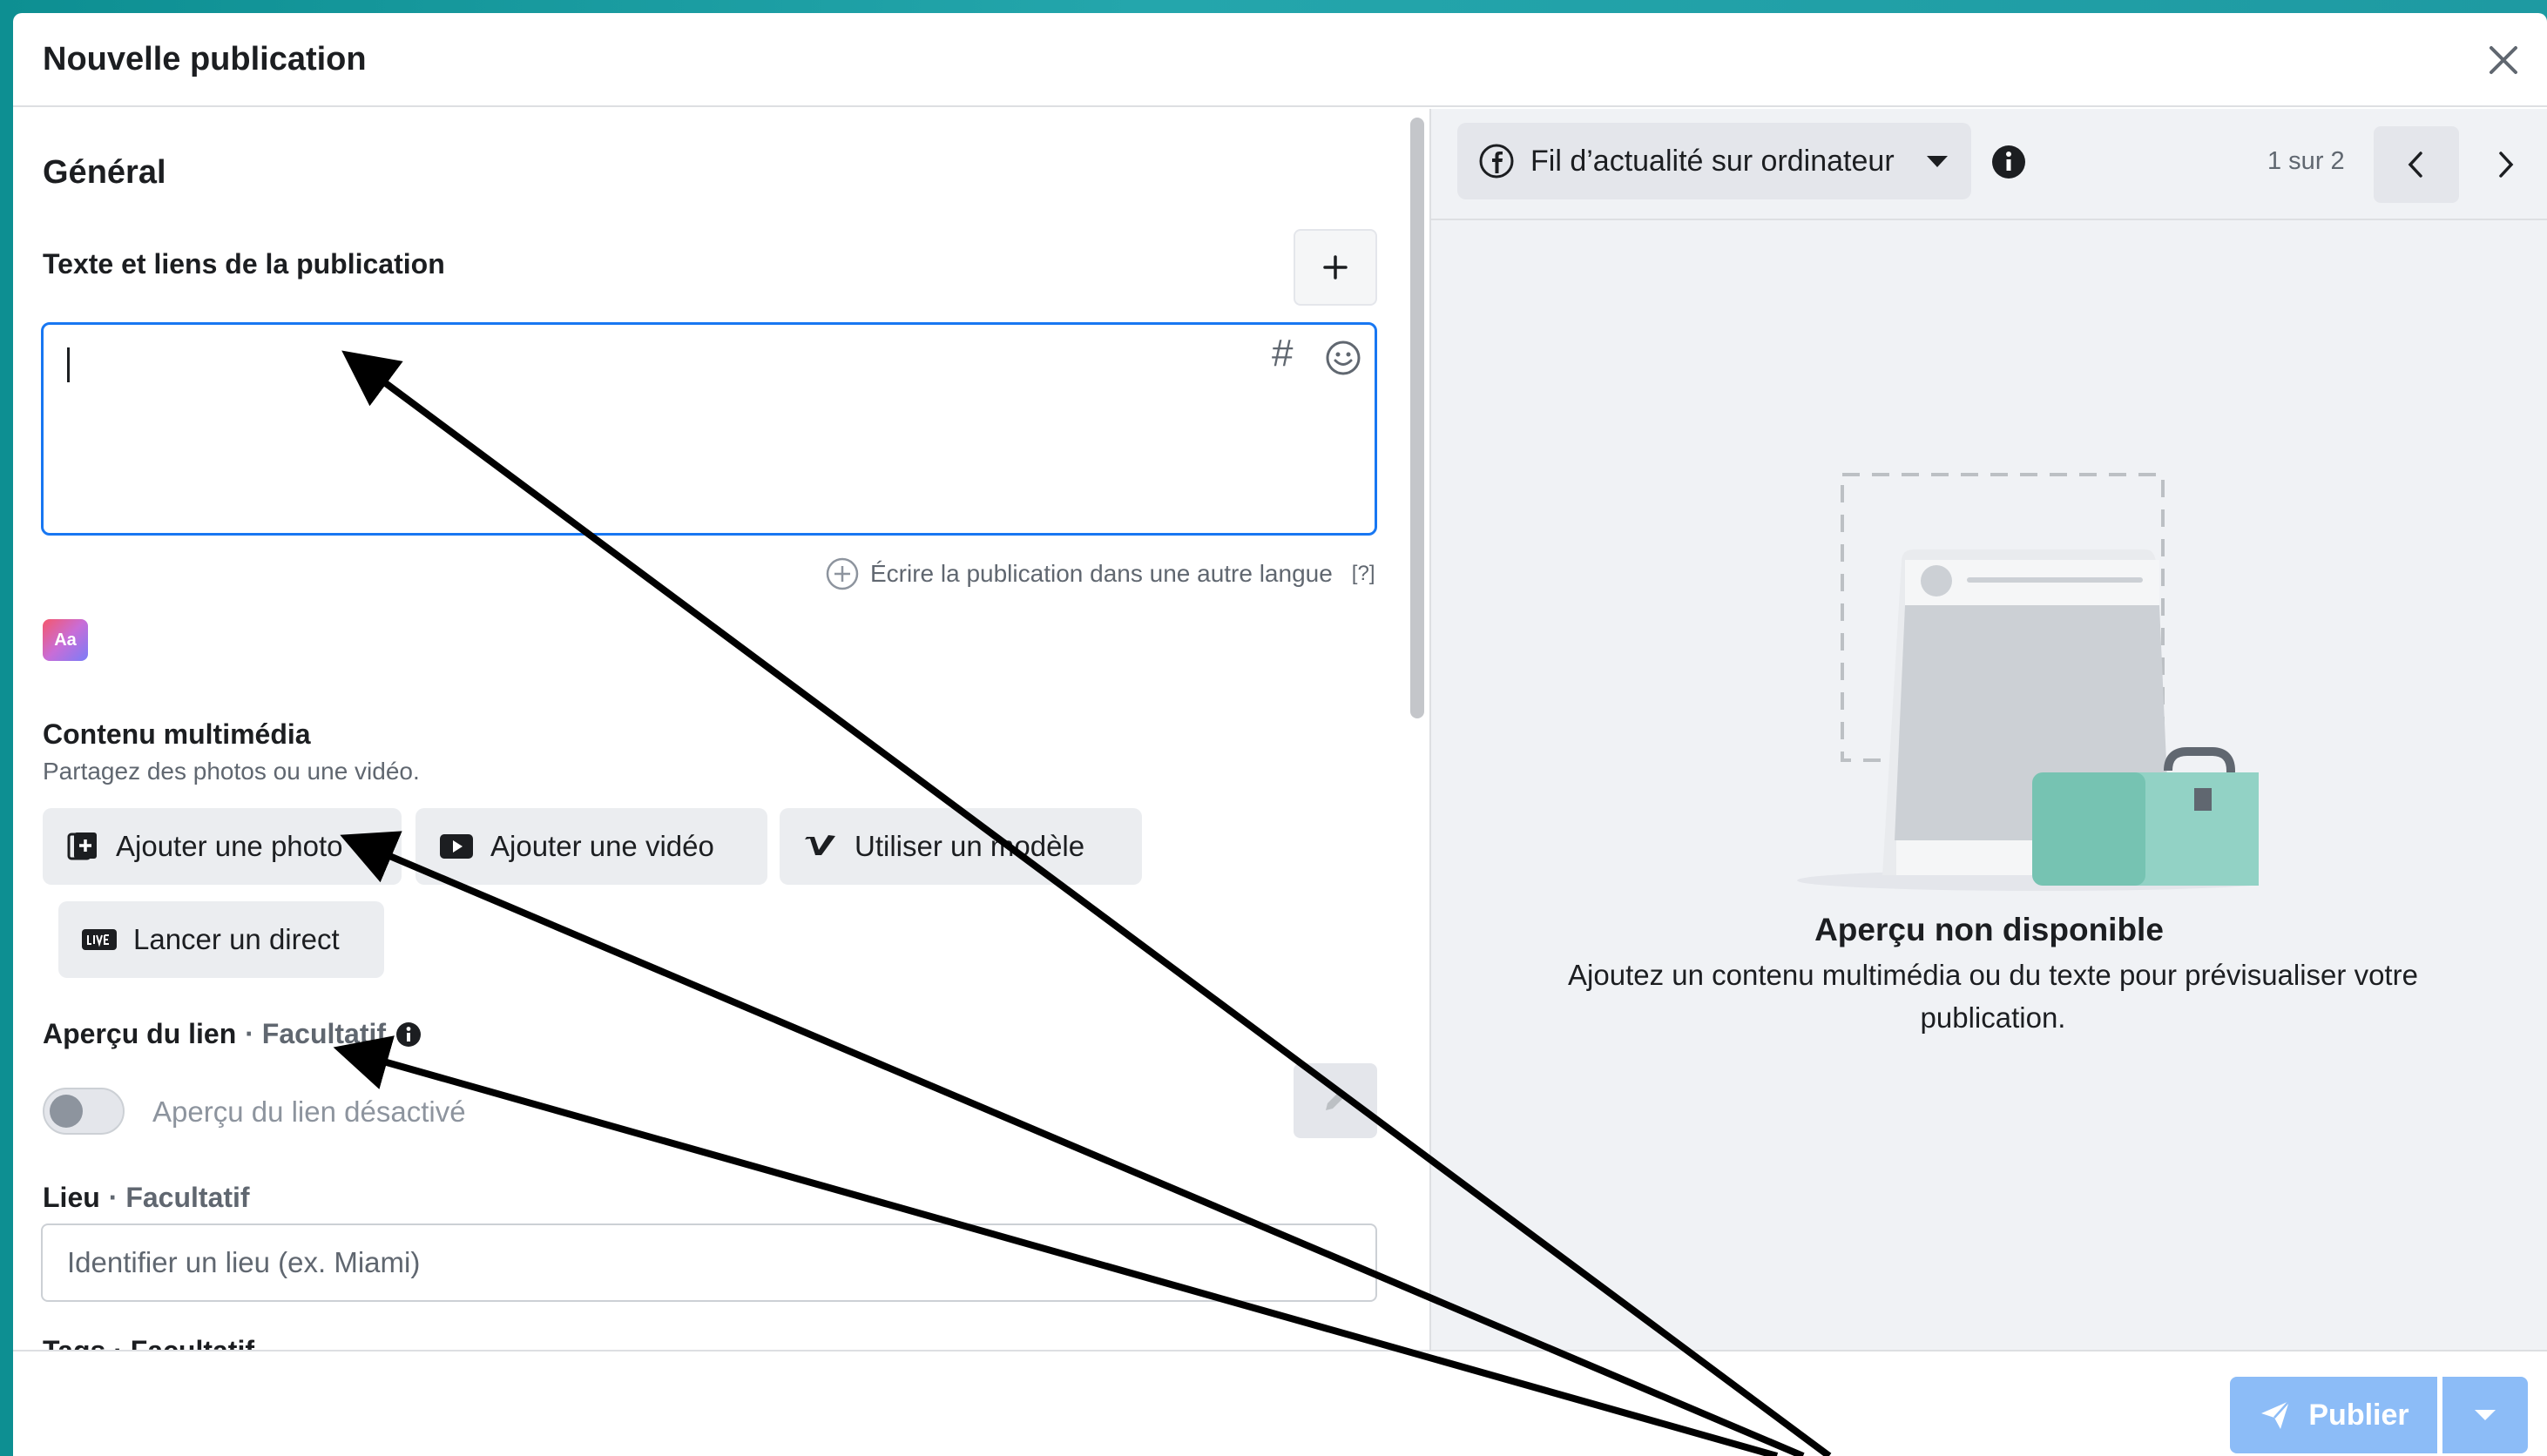 Image resolution: width=2547 pixels, height=1456 pixels. What do you see at coordinates (2306, 161) in the screenshot?
I see `preview-pager: 1 sur 2` at bounding box center [2306, 161].